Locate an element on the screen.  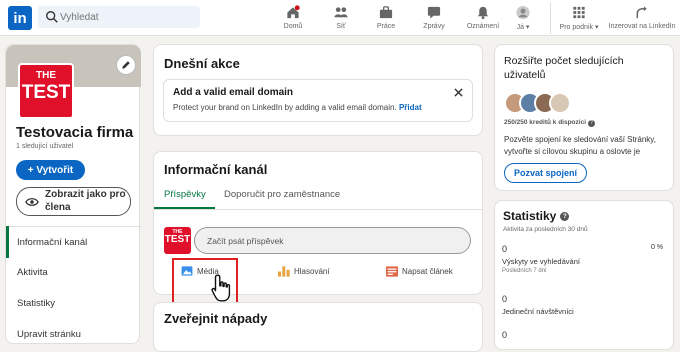
statistics-period: Aktivita za posledních 30 dnů is located at coordinates (545, 229).